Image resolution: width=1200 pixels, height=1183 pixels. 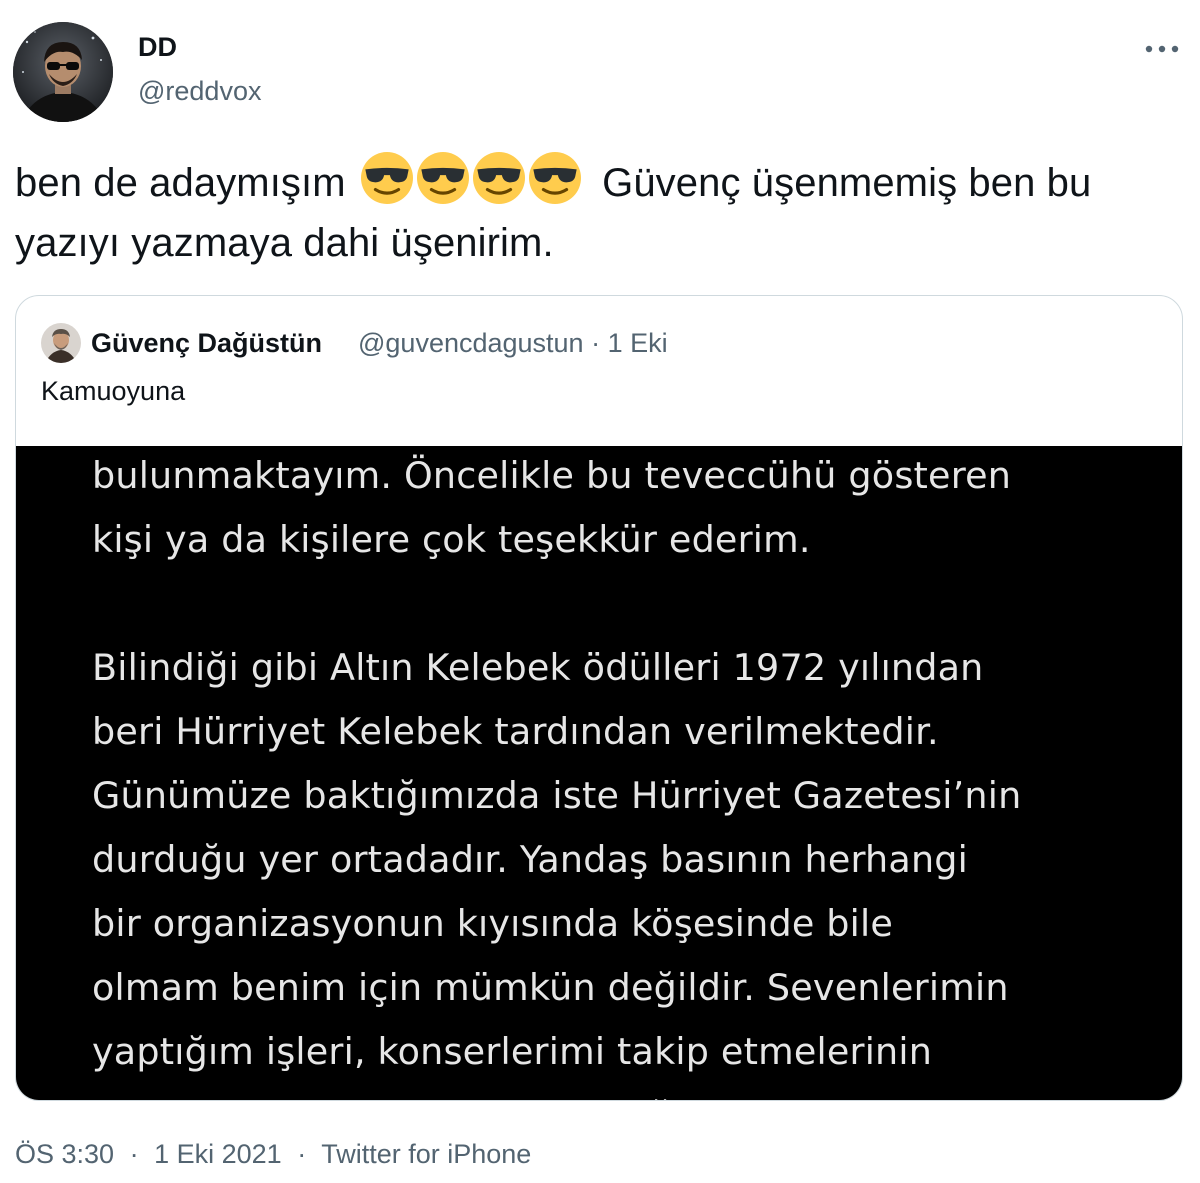 I want to click on tweet-date: 1 Eki 2021, so click(x=218, y=1154).